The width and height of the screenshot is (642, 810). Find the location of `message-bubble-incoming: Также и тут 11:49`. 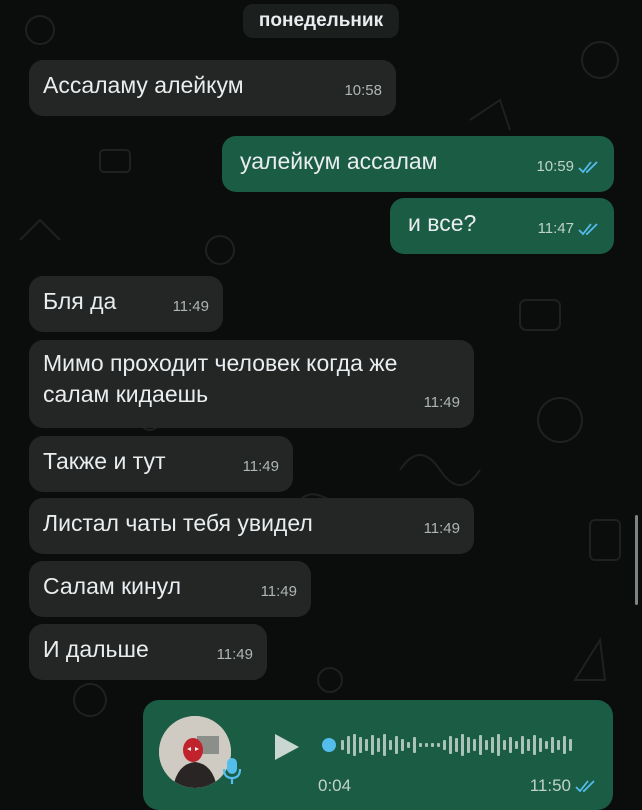

message-bubble-incoming: Также и тут 11:49 is located at coordinates (161, 464).